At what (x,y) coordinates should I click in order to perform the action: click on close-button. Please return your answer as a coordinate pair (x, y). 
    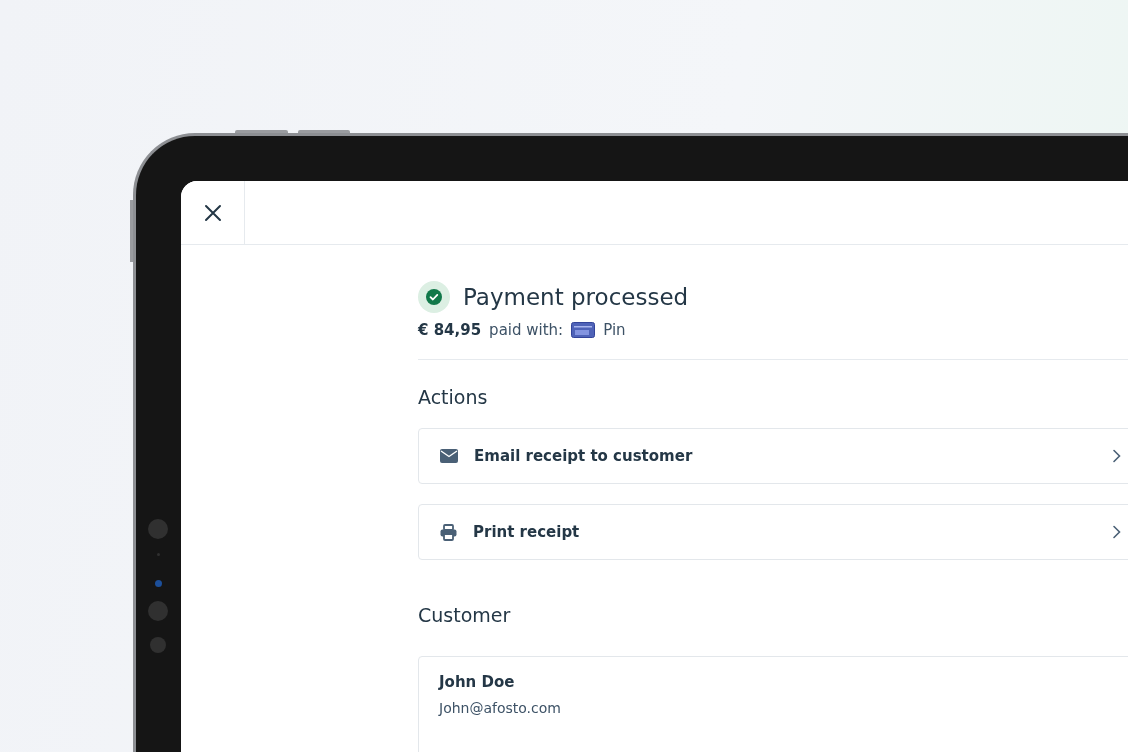
    Looking at the image, I should click on (213, 212).